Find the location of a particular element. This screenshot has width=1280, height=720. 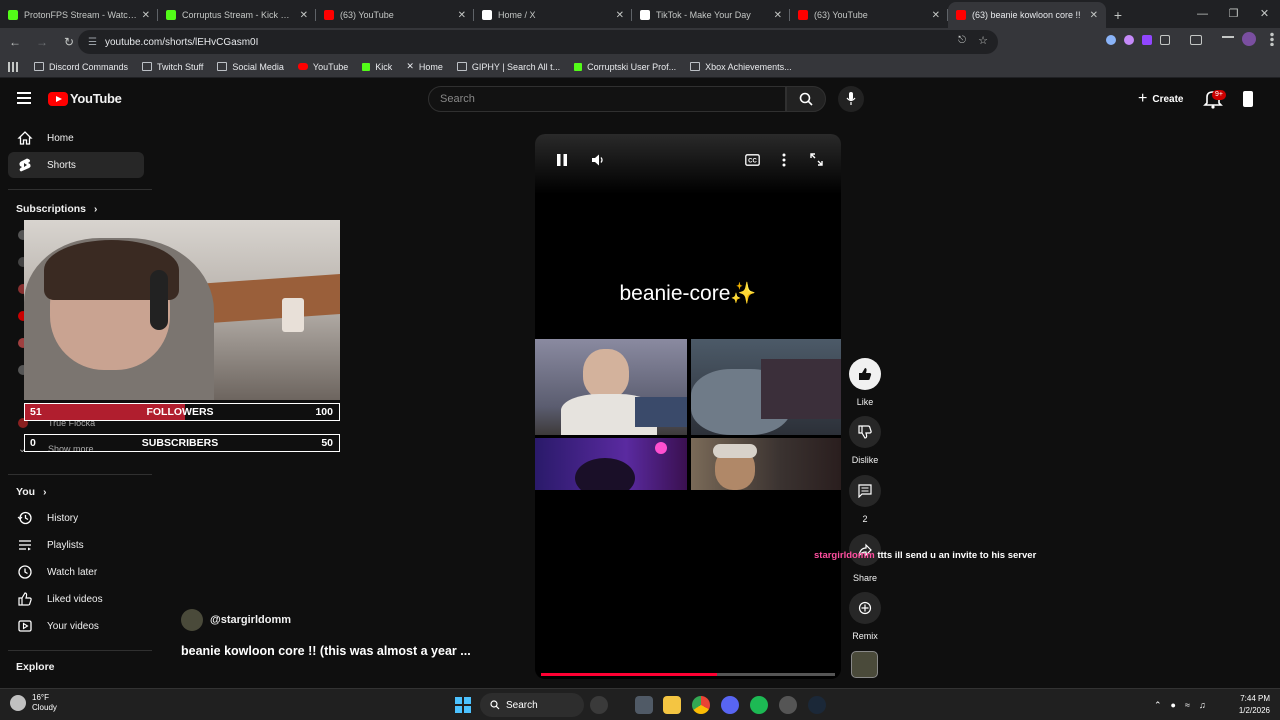

new-tab-button: + is located at coordinates (1118, 15).